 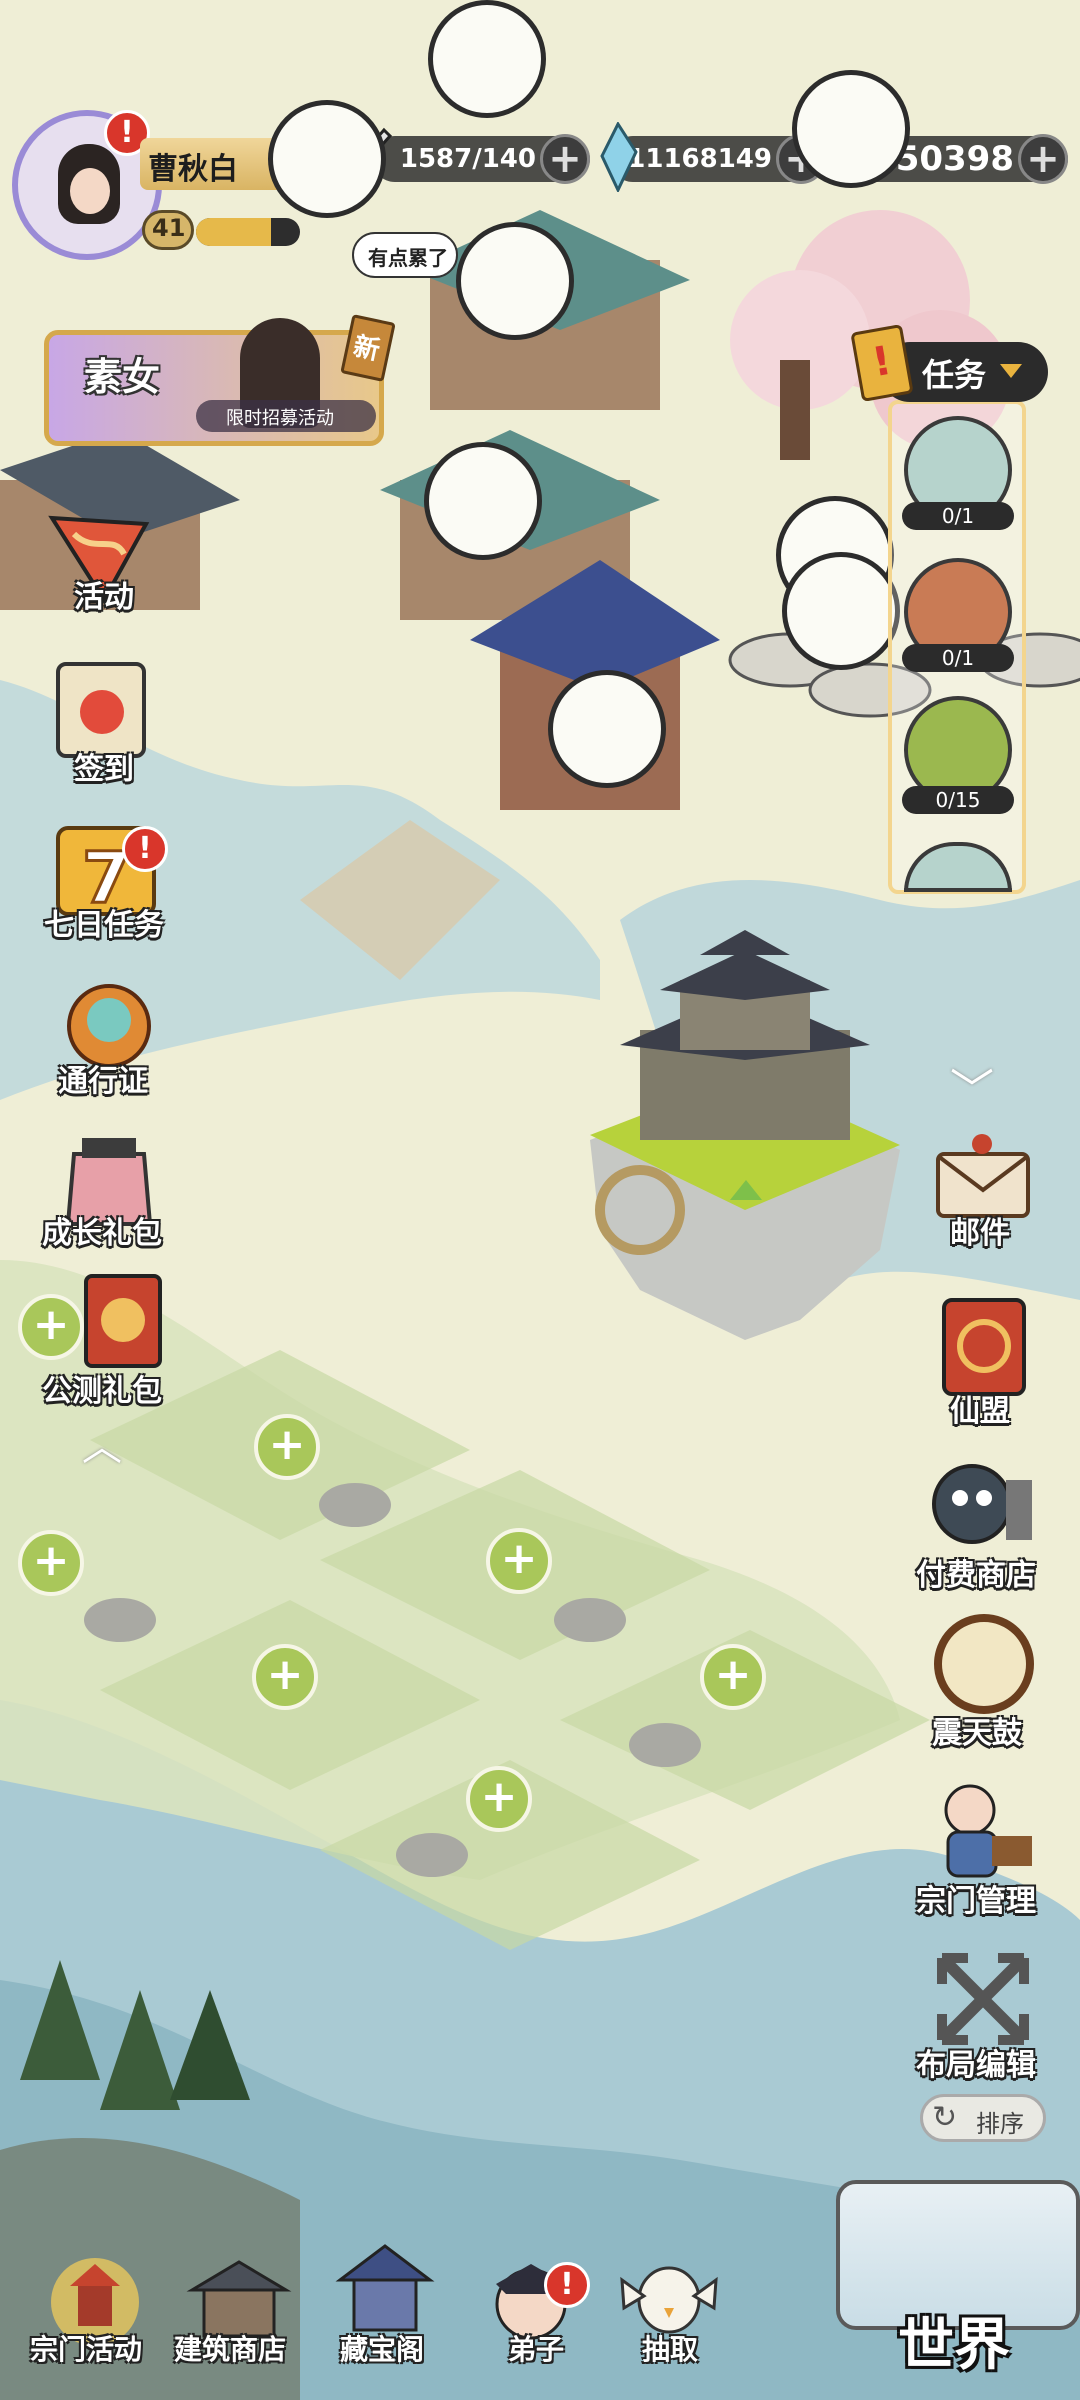 What do you see at coordinates (954, 375) in the screenshot?
I see `task-panel-title: 任务` at bounding box center [954, 375].